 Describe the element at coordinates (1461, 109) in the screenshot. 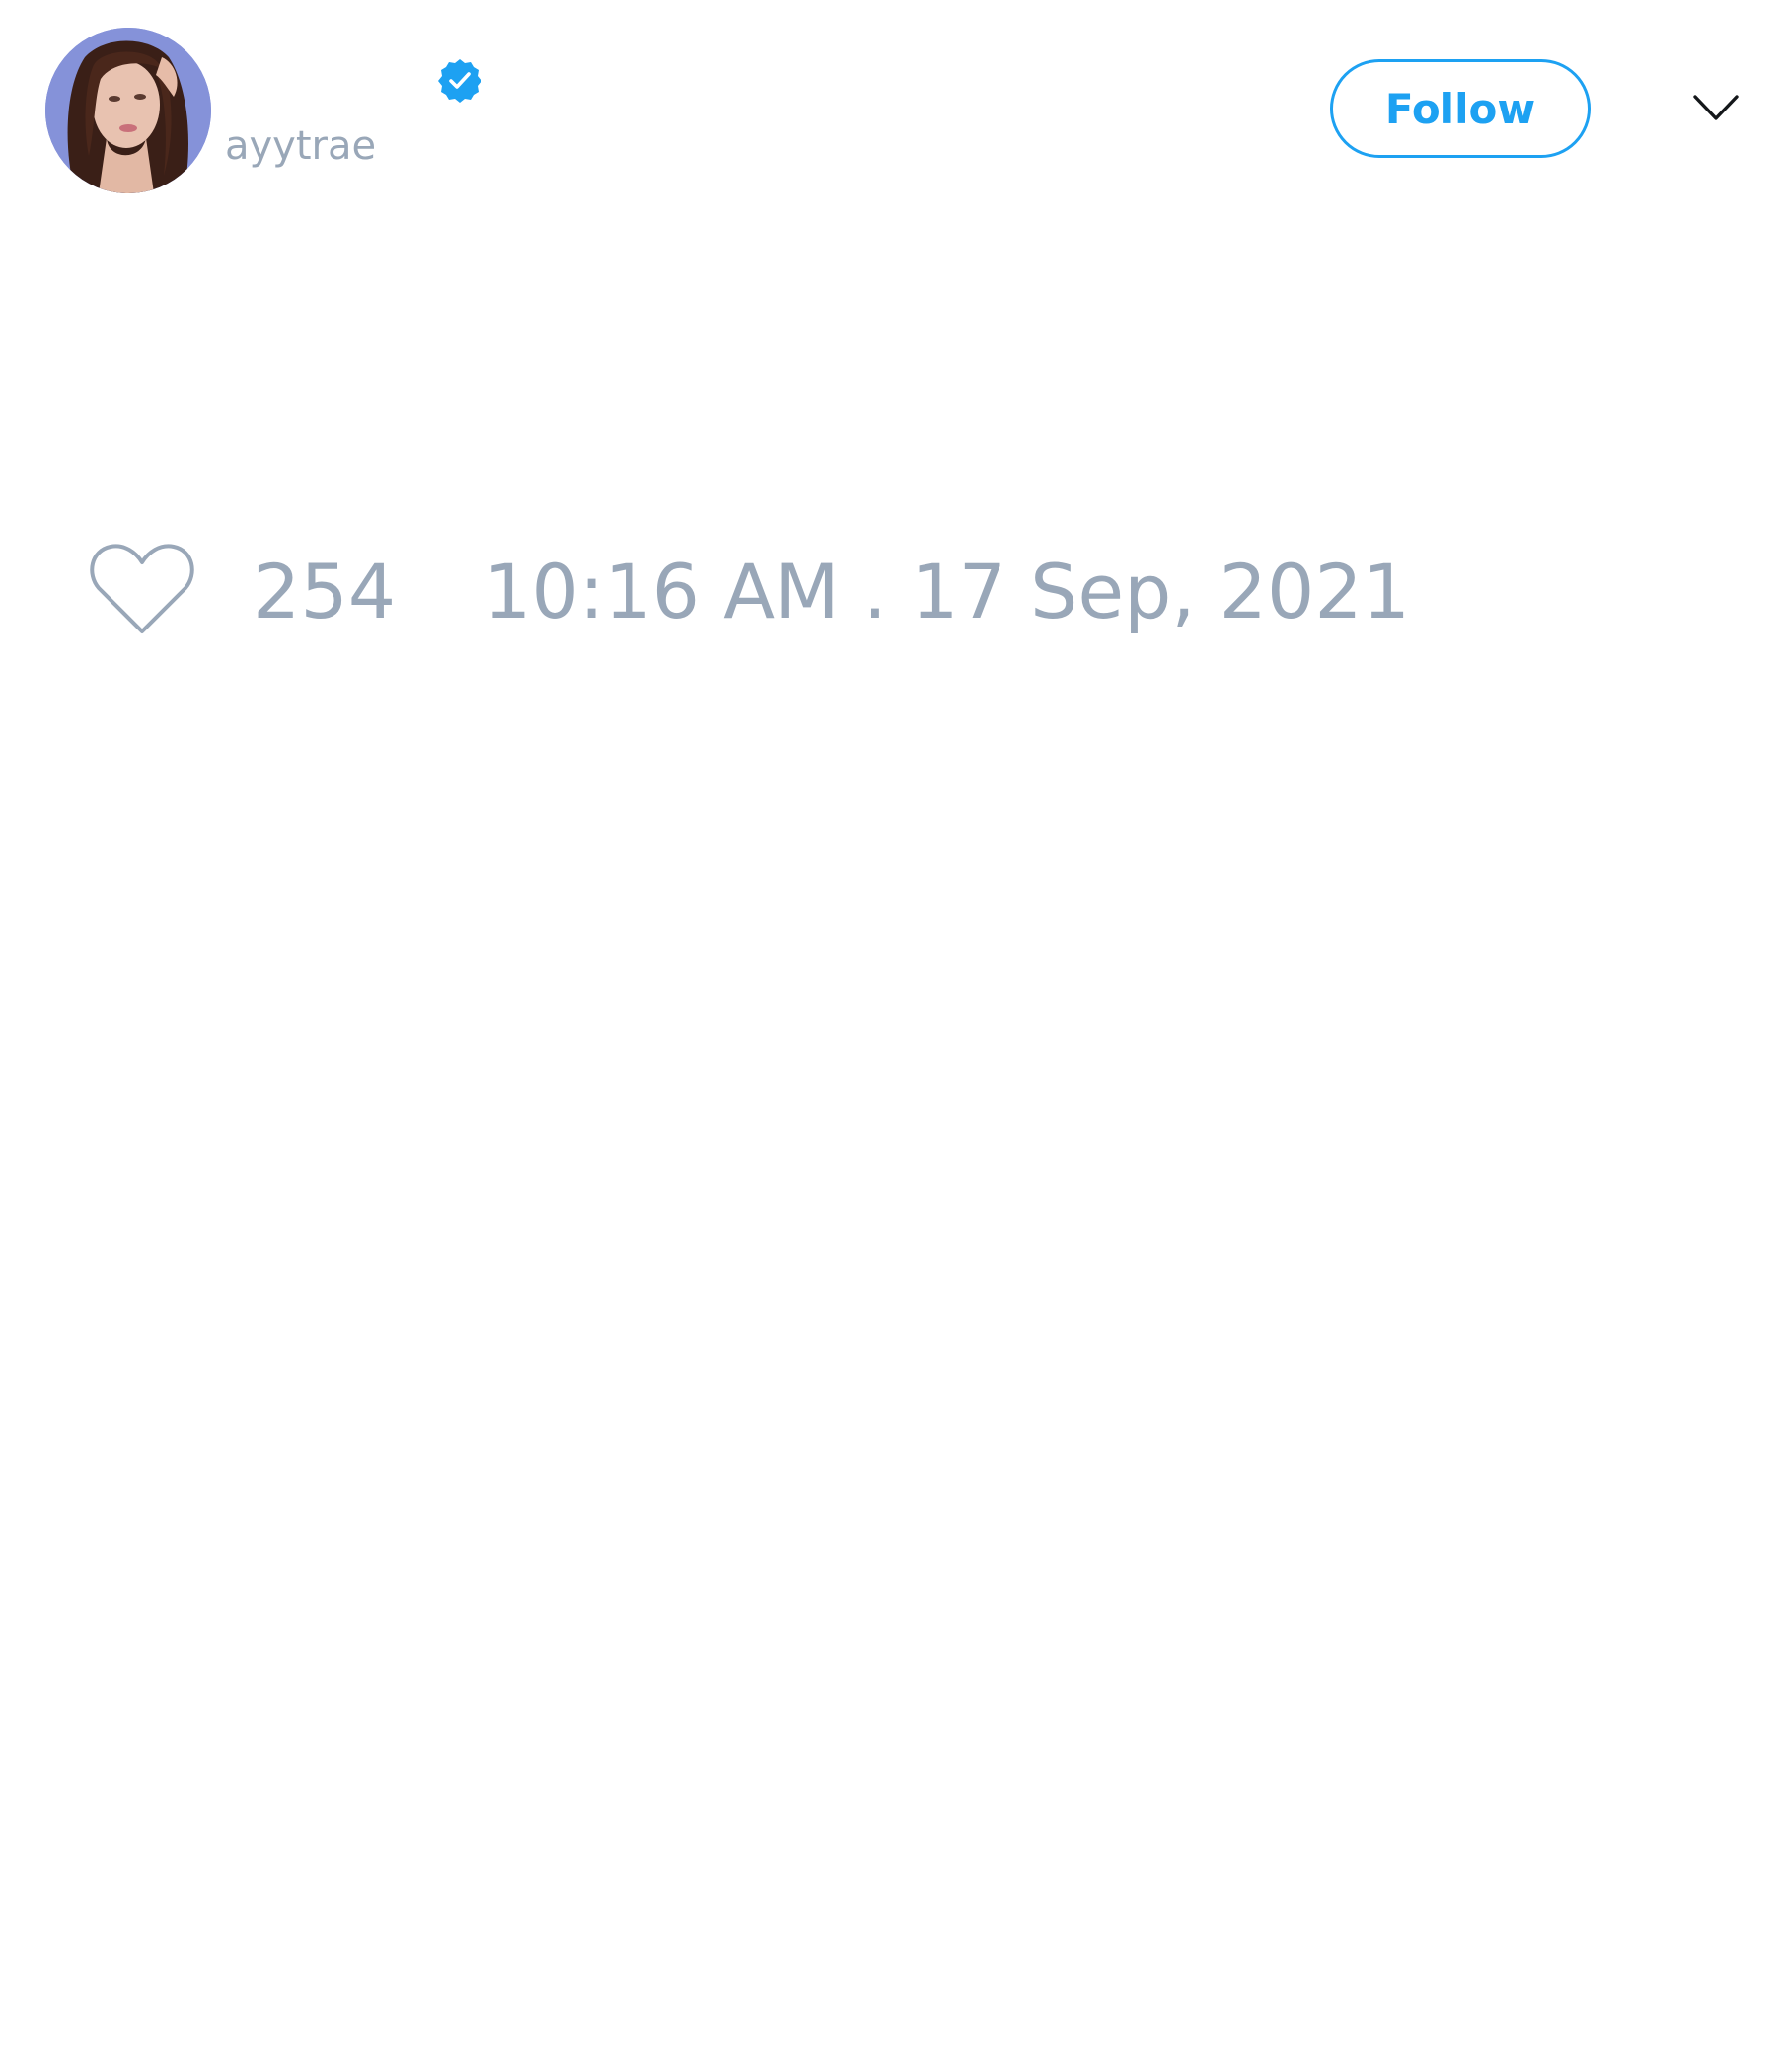

I see `follow-button: Follow` at that location.